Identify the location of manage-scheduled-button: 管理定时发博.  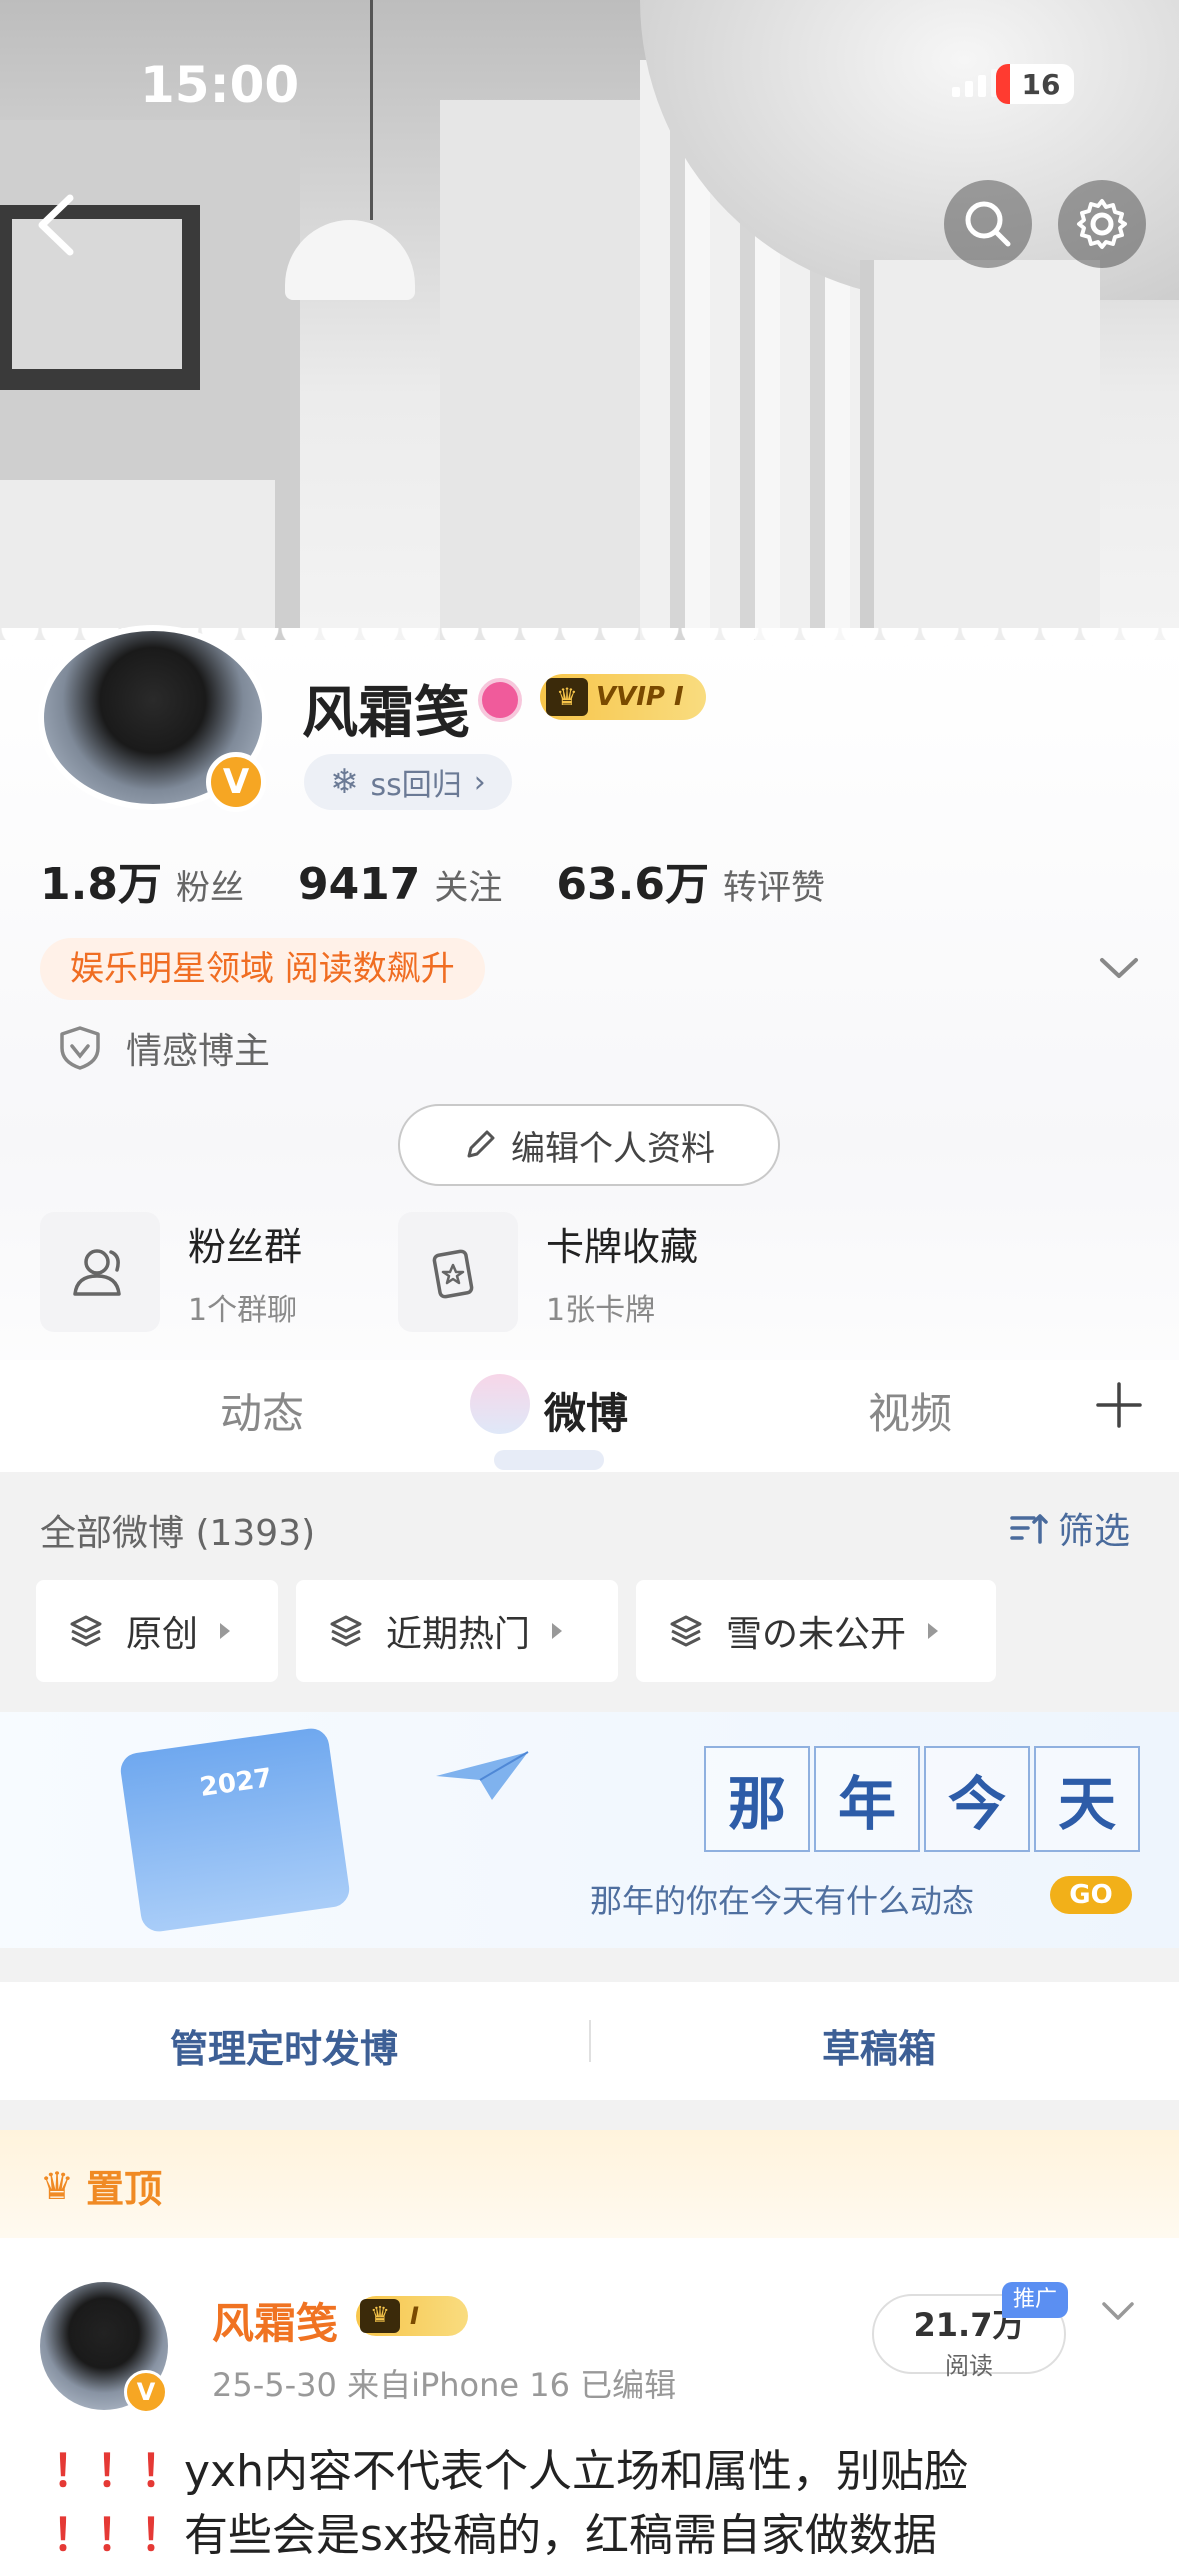
(284, 2045).